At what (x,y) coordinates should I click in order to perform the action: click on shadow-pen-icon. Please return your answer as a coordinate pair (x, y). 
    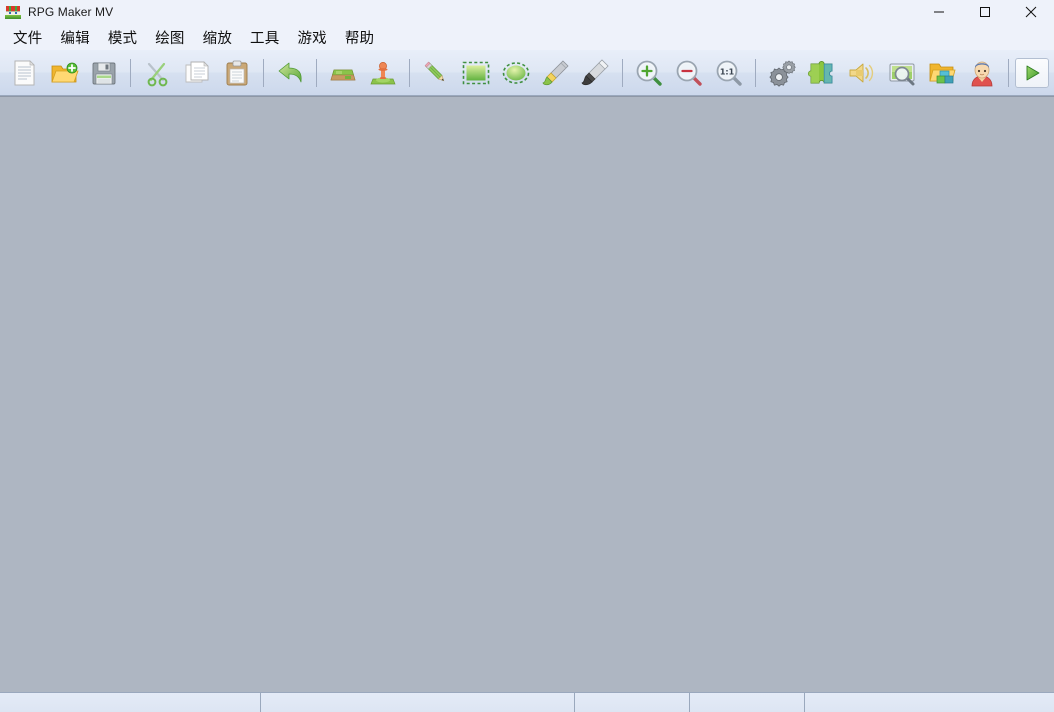
    Looking at the image, I should click on (595, 71).